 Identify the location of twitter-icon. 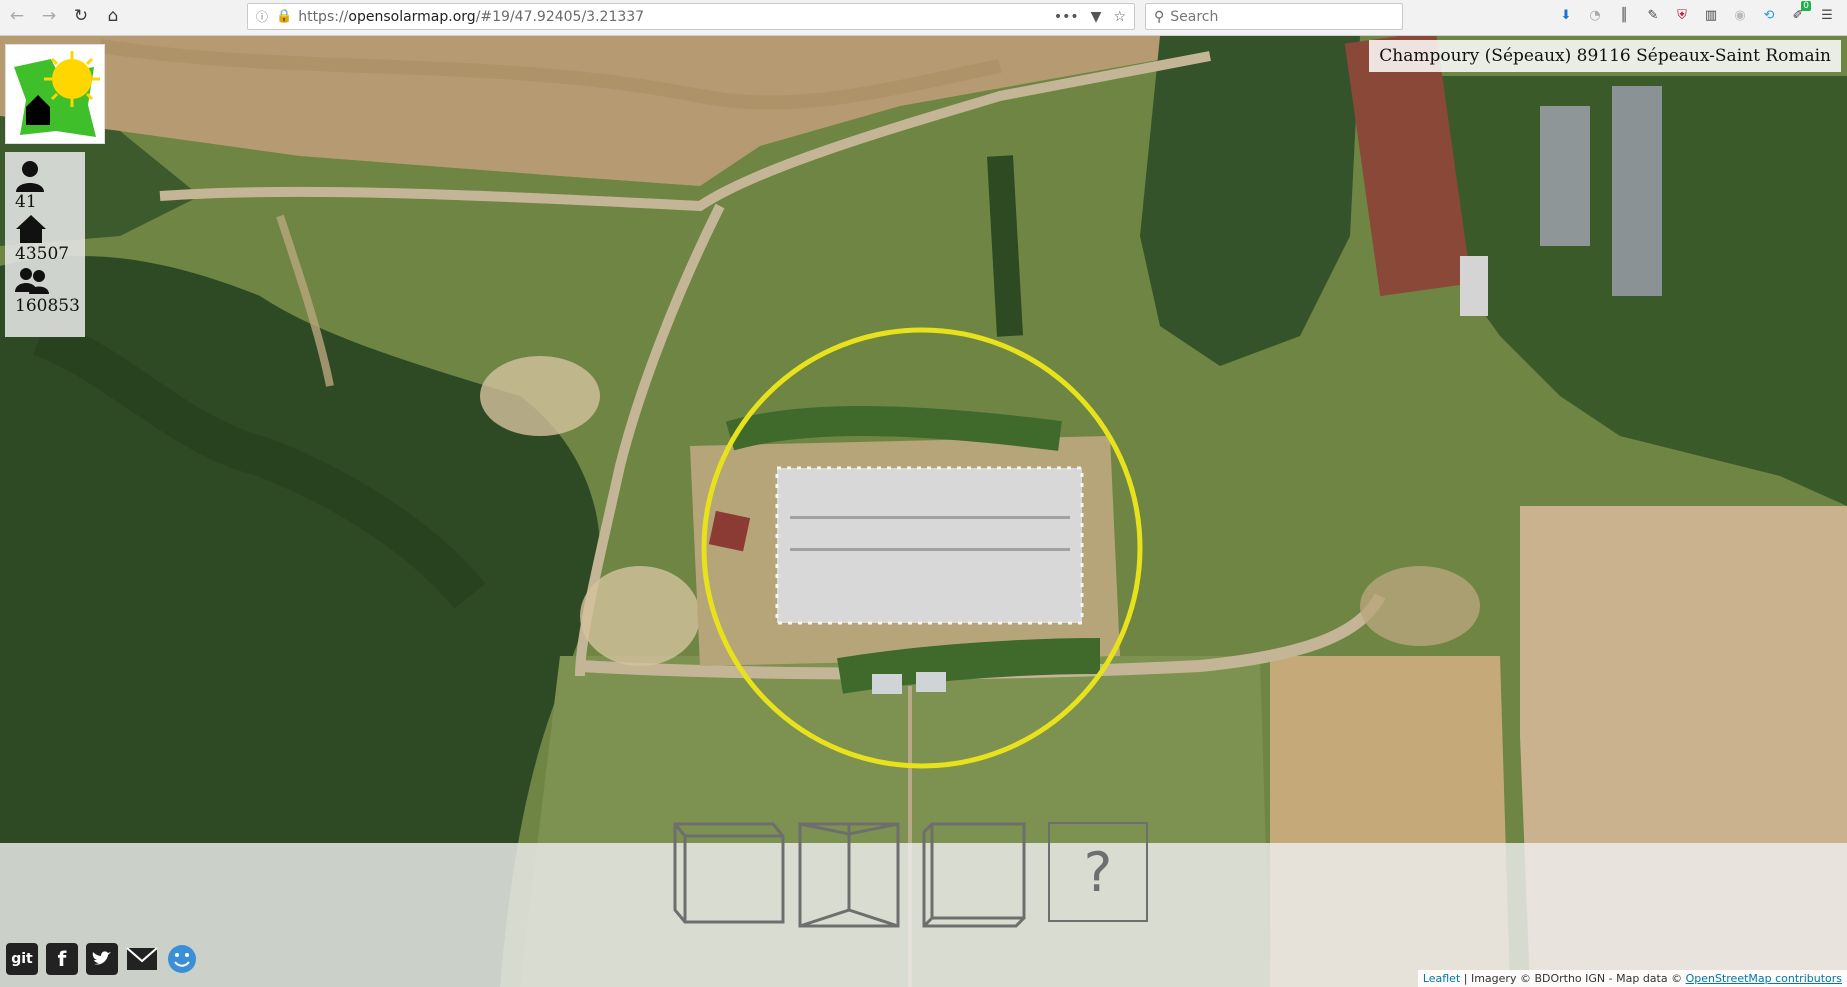
(102, 959).